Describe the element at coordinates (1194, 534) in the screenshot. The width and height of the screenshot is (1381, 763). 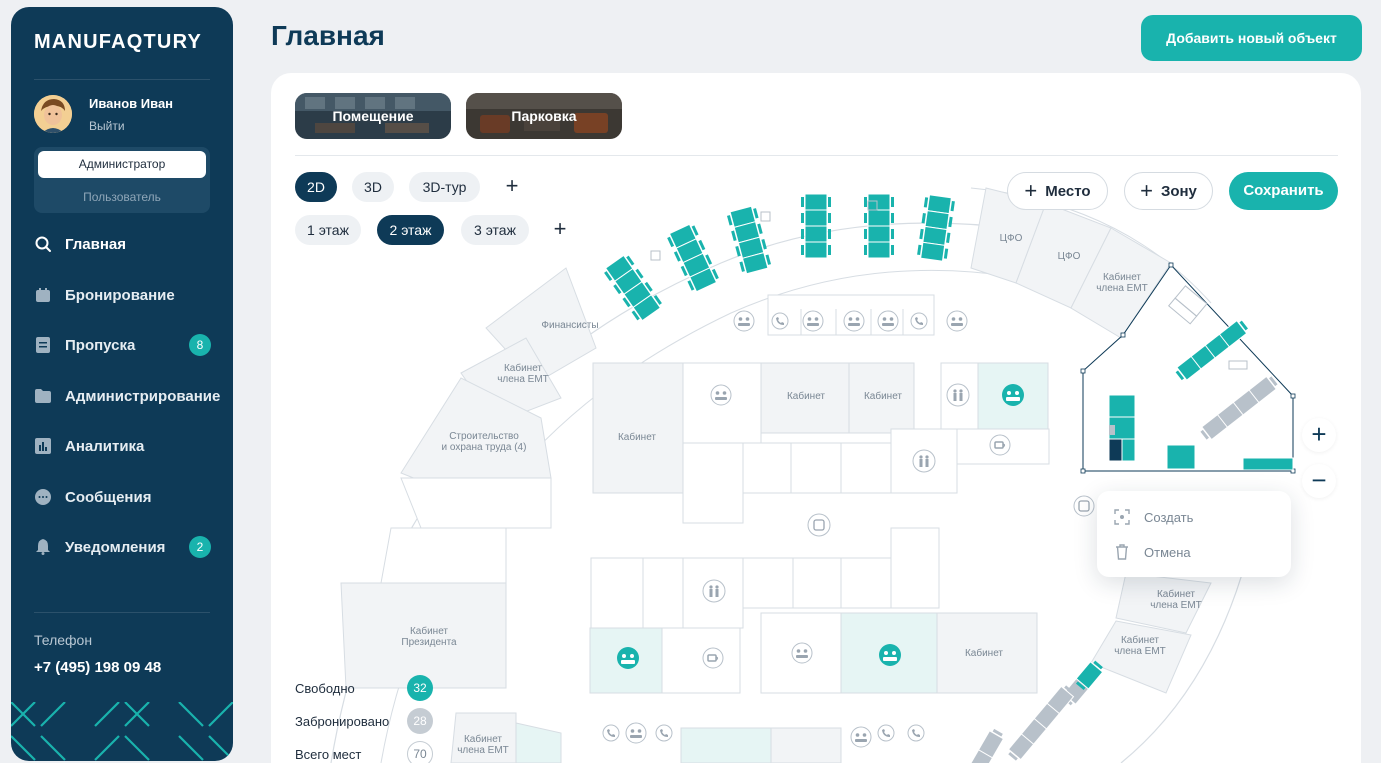
I see `context-menu: Создать Отмена` at that location.